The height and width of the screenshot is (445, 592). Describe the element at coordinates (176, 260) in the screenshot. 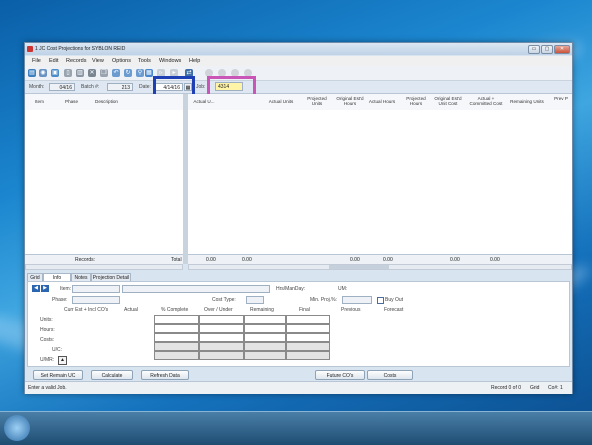

I see `total-label: Total` at that location.